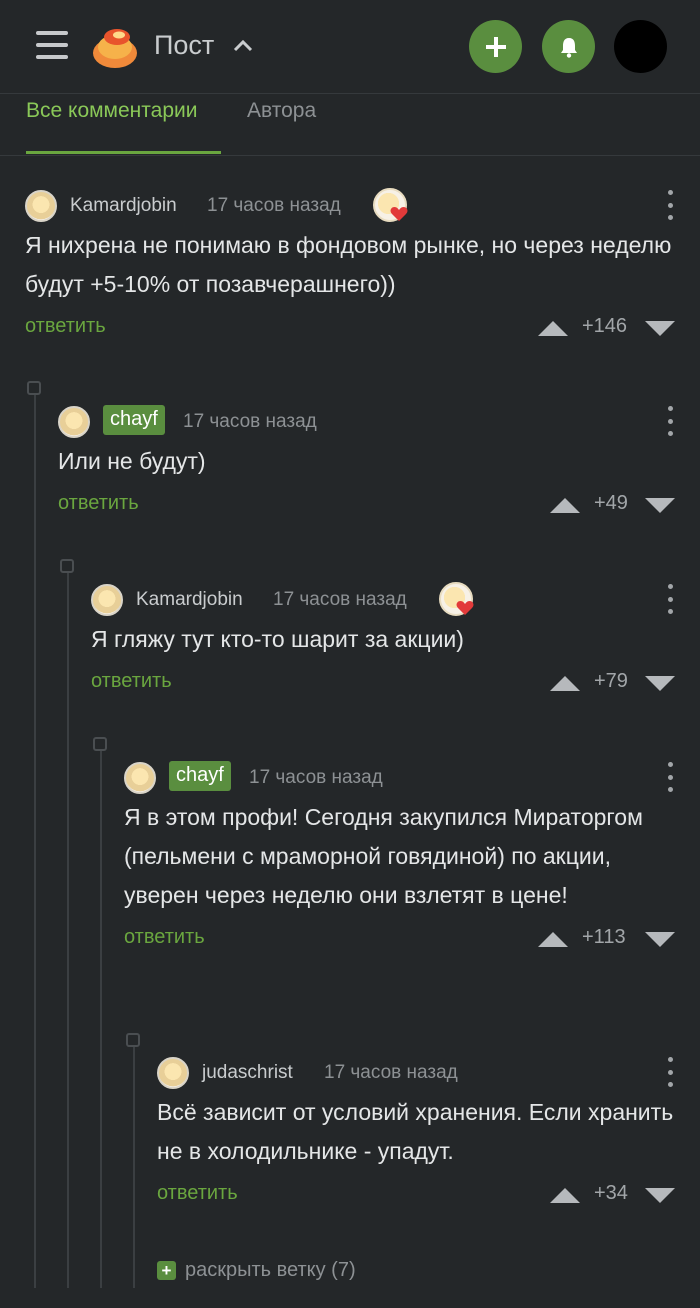  I want to click on comment-rating: +79, so click(611, 681).